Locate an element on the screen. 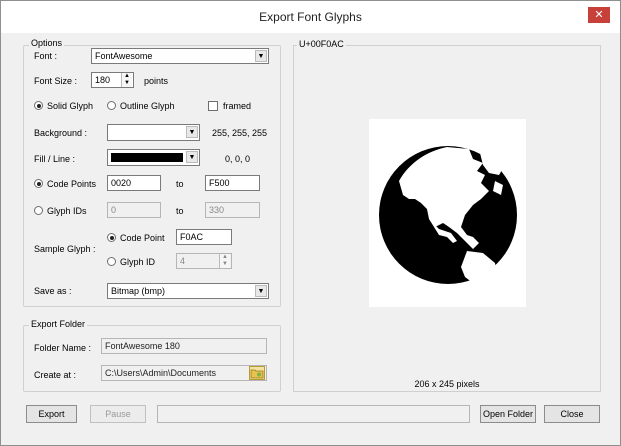  globe-americas-icon is located at coordinates (448, 215).